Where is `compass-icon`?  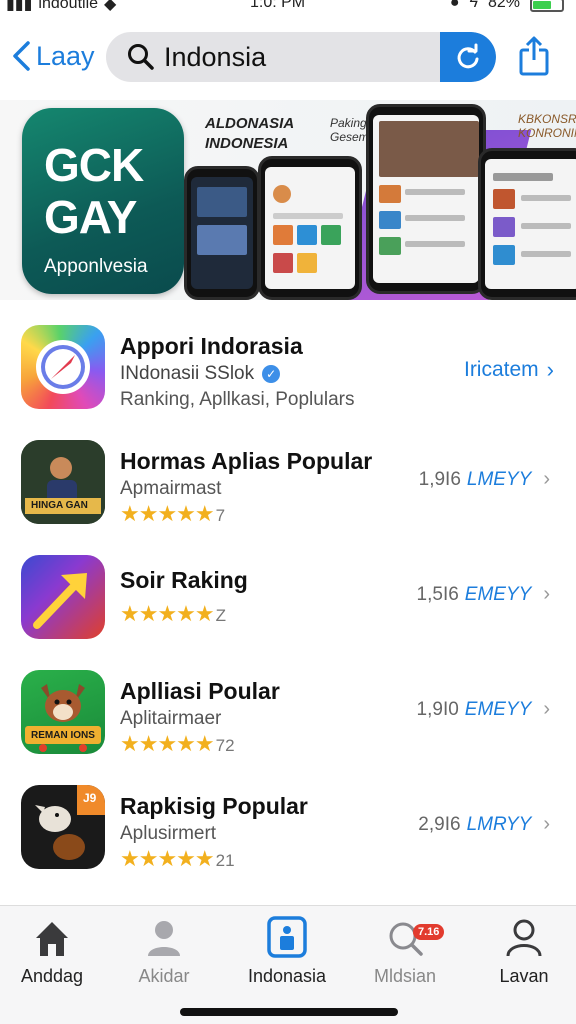
compass-icon is located at coordinates (63, 367).